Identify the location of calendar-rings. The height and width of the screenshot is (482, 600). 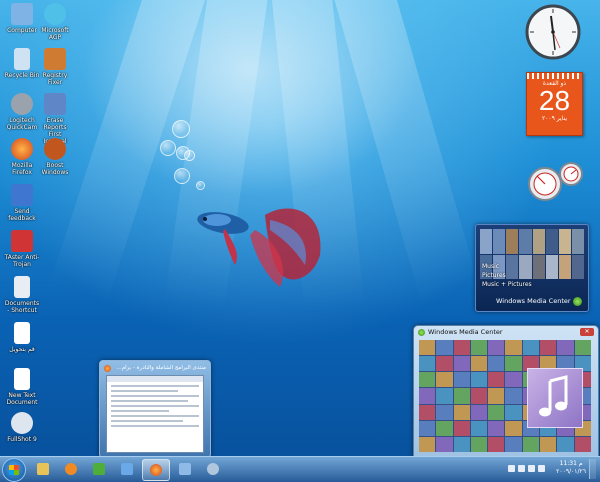
(554, 76).